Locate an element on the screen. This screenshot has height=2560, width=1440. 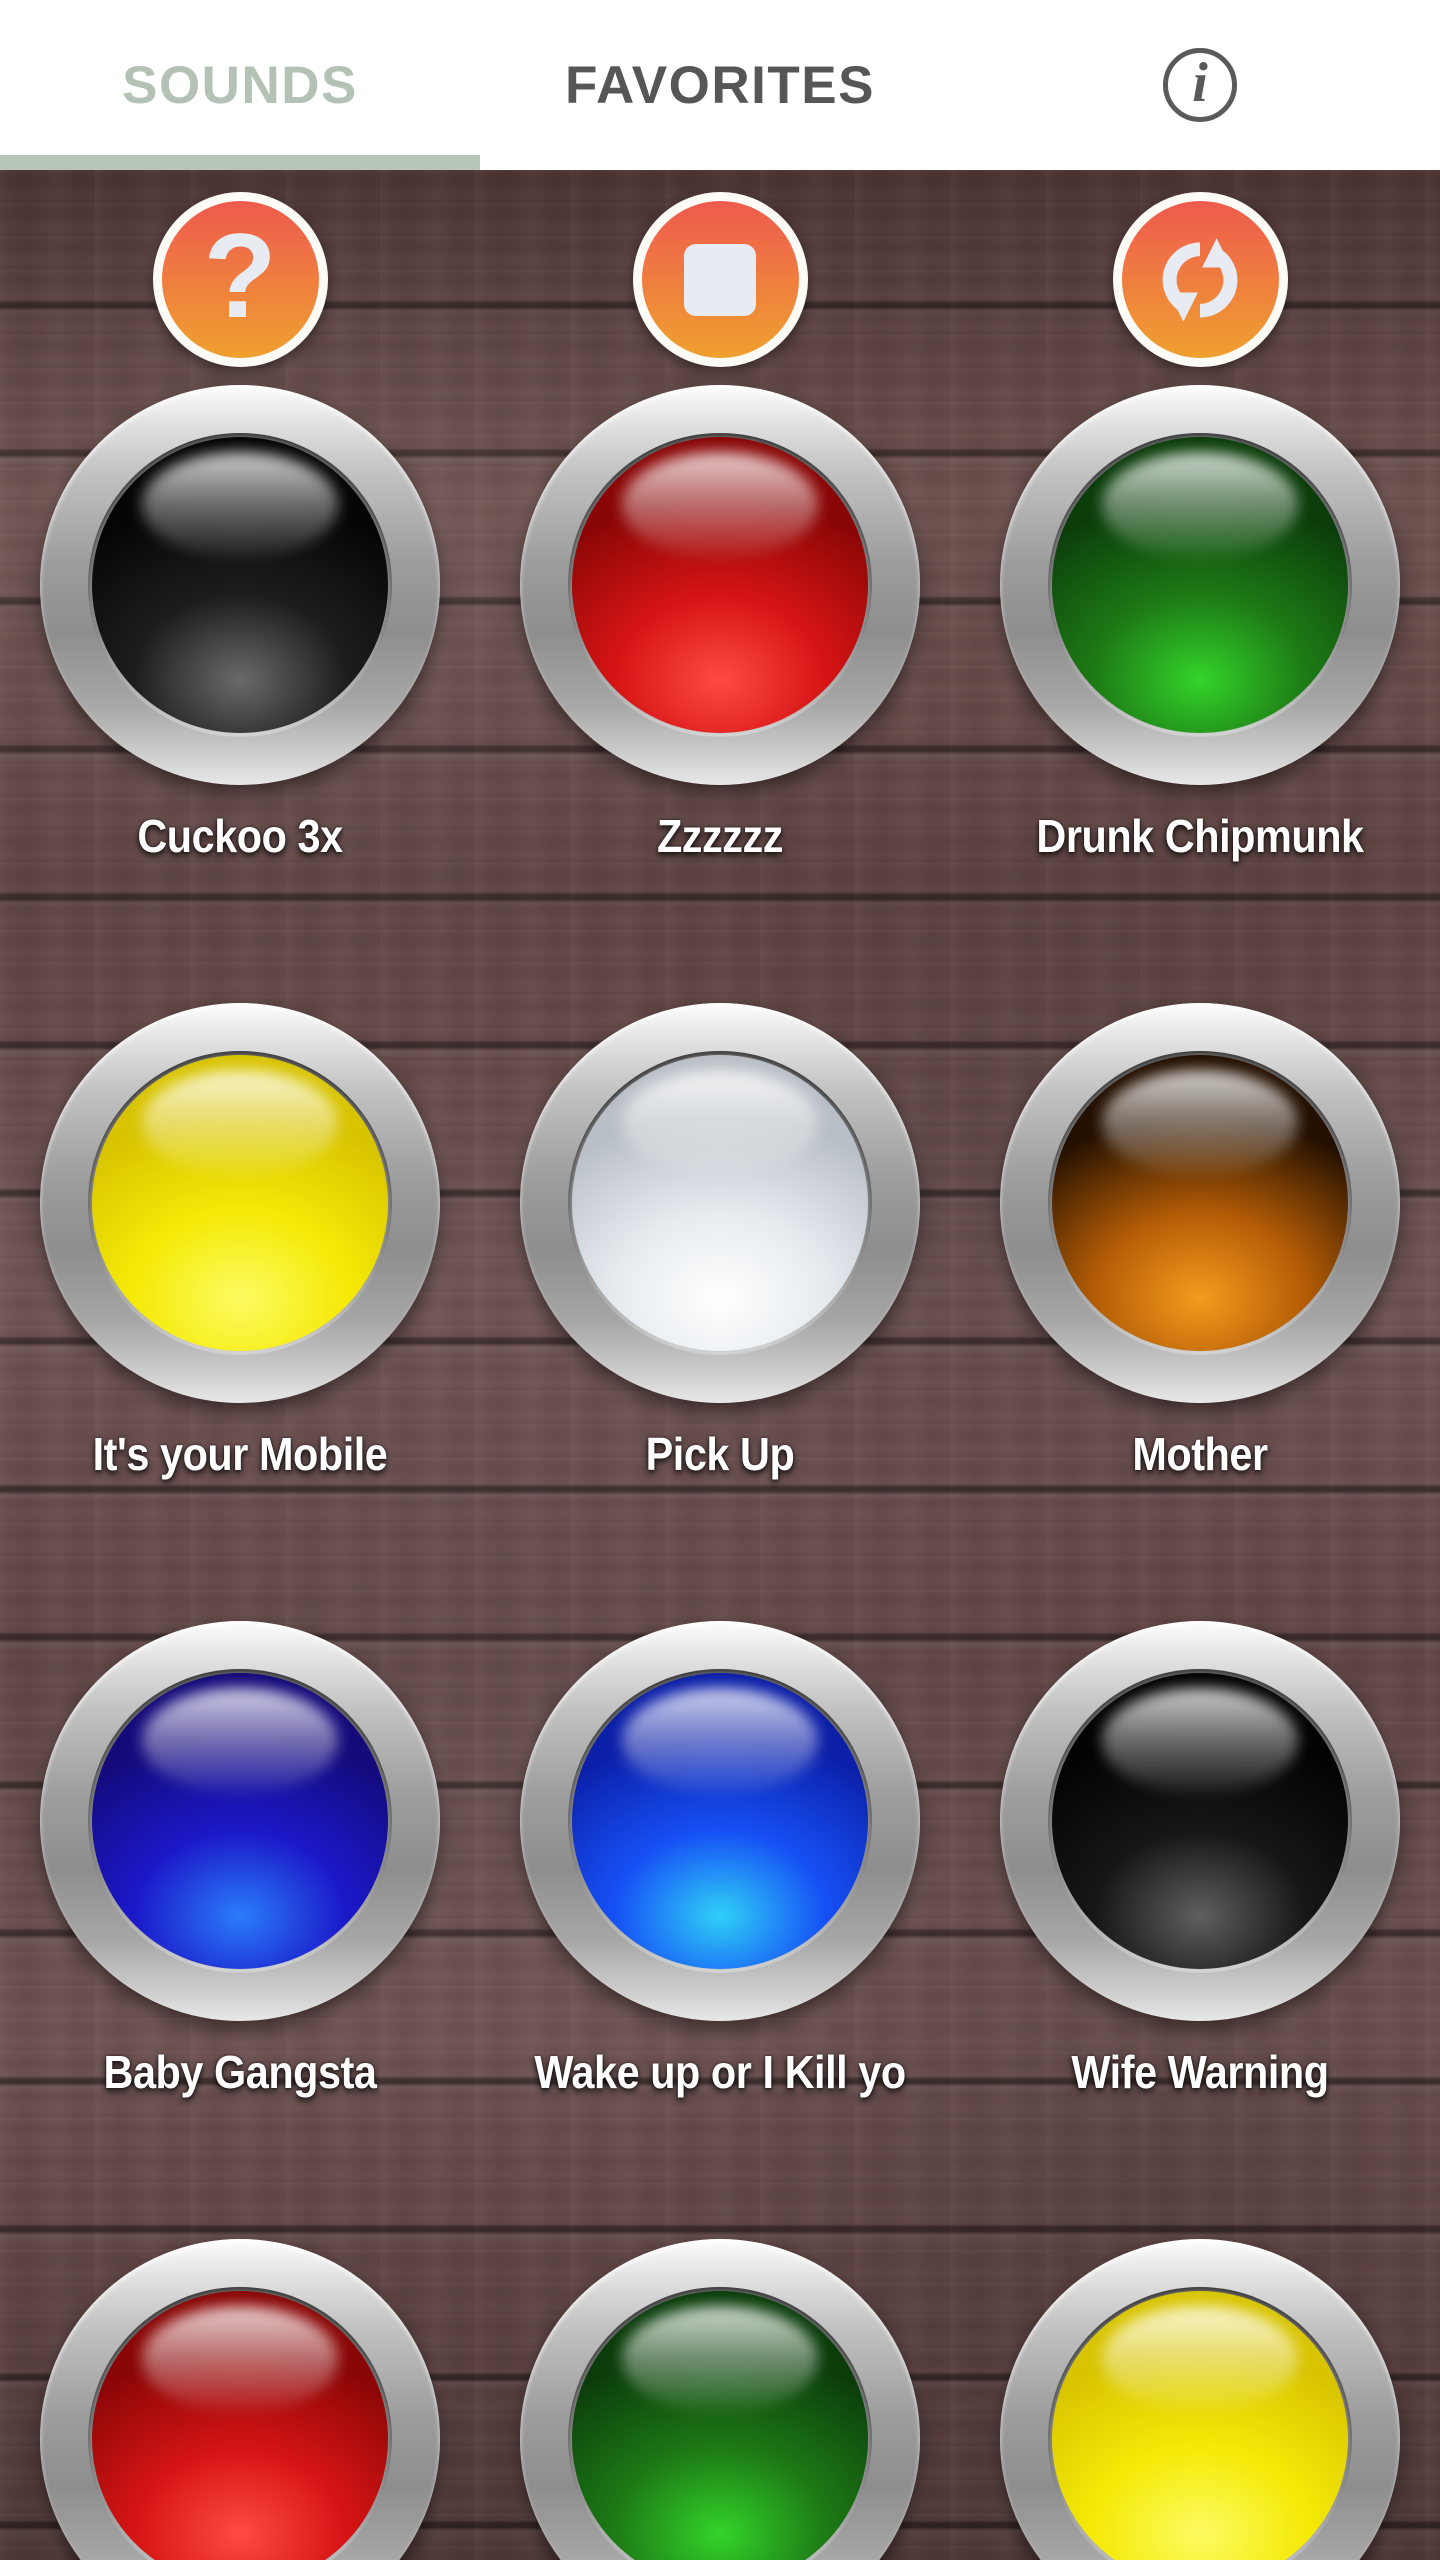
sound-label: Wife Warning is located at coordinates (1200, 2072).